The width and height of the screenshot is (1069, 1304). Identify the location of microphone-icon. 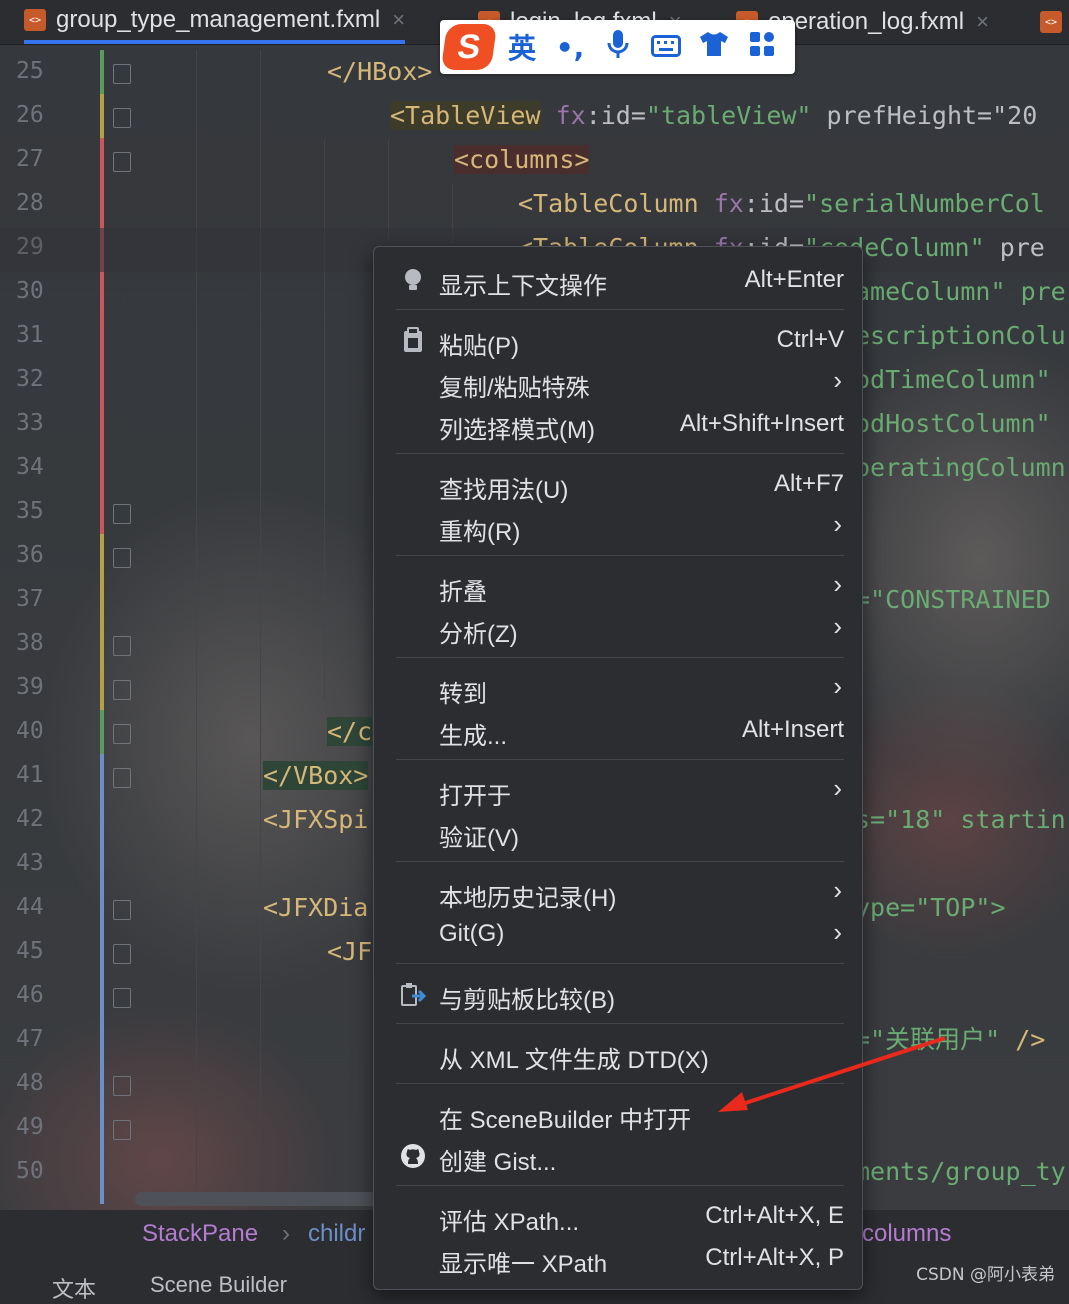
(618, 47).